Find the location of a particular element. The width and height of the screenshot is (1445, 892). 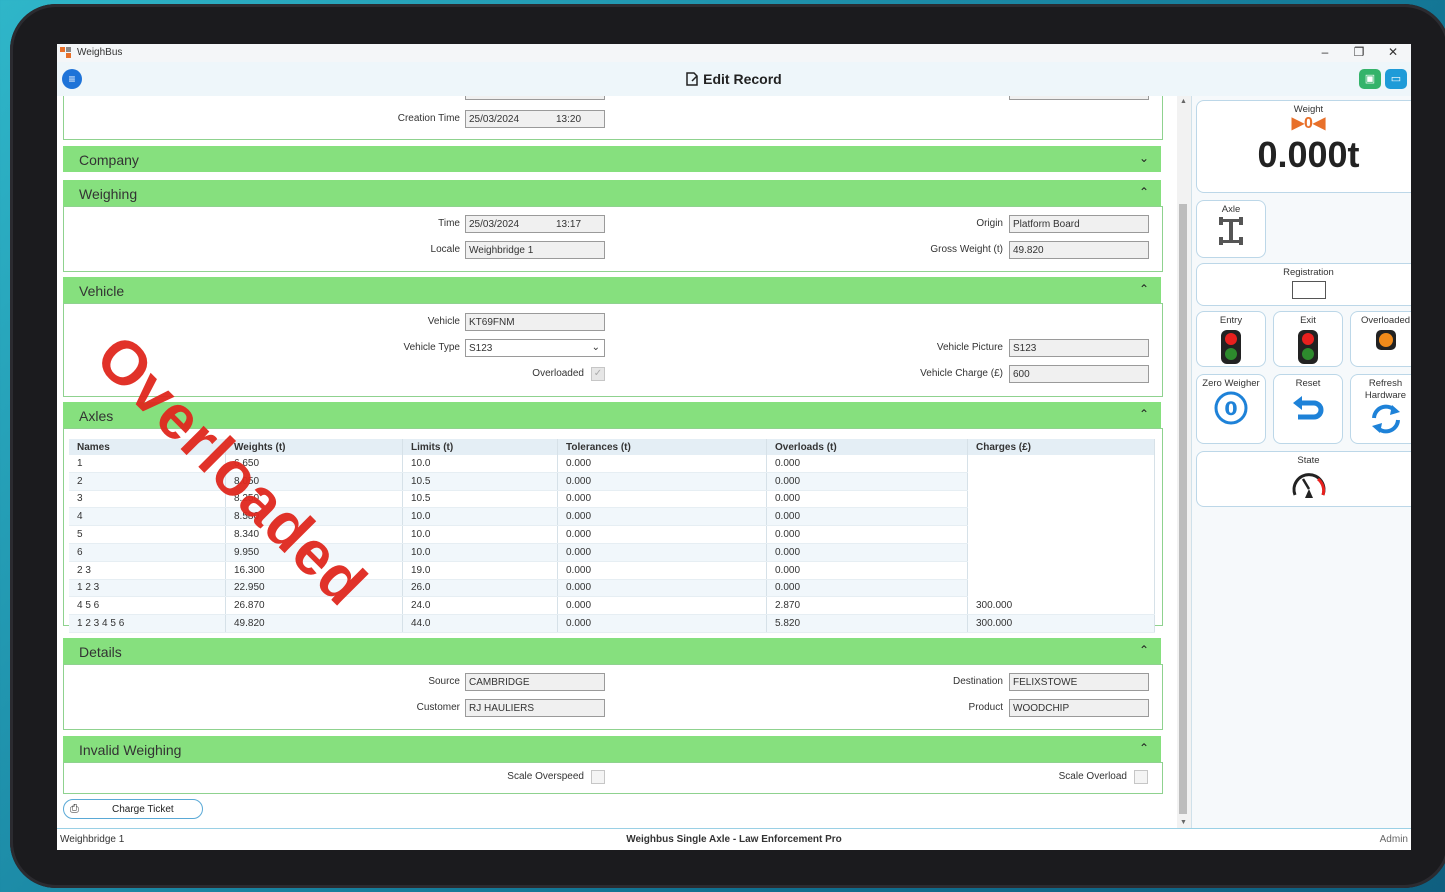

screen-button: ▣ is located at coordinates (1370, 79).